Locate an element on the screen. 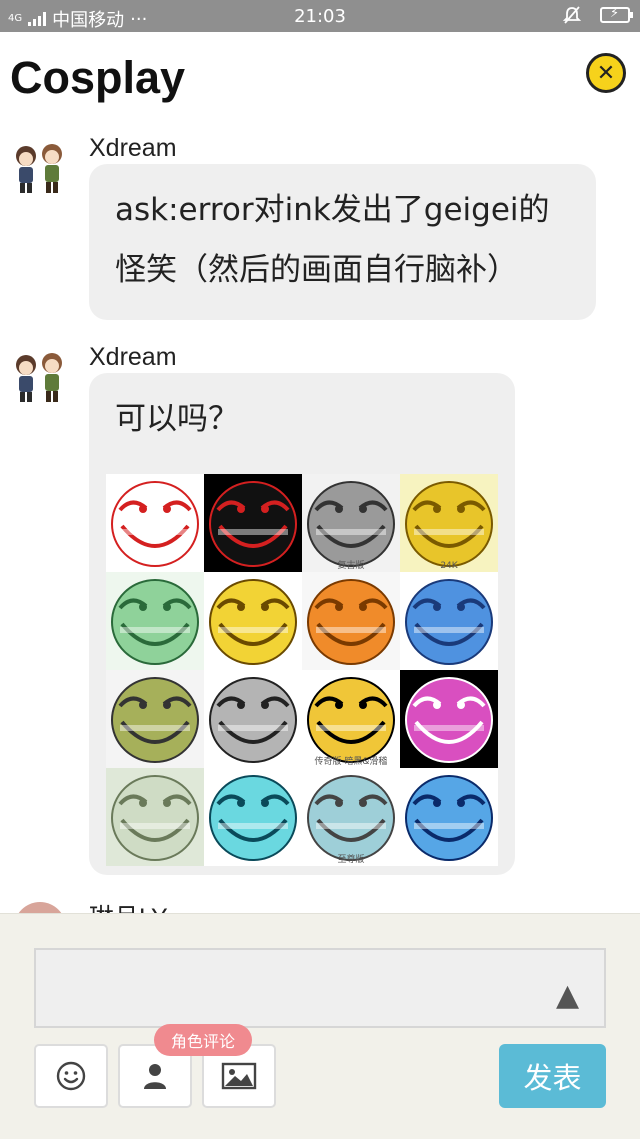 The image size is (640, 1139). person-icon is located at coordinates (155, 1076).